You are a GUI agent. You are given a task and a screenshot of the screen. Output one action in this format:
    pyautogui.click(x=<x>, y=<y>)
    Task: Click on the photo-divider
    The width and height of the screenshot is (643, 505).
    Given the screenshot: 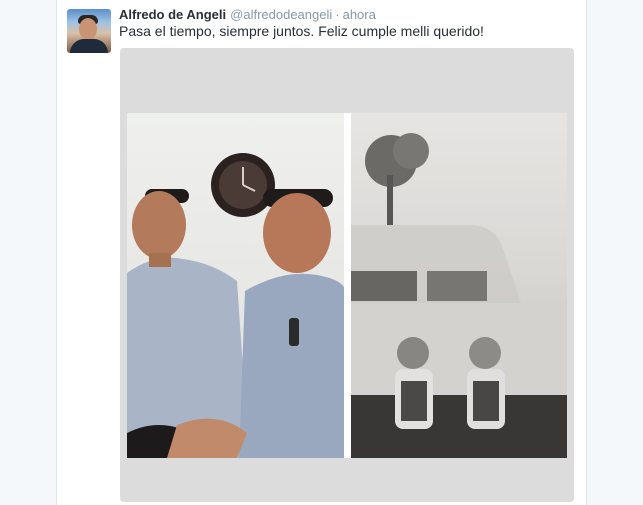 What is the action you would take?
    pyautogui.click(x=347, y=285)
    